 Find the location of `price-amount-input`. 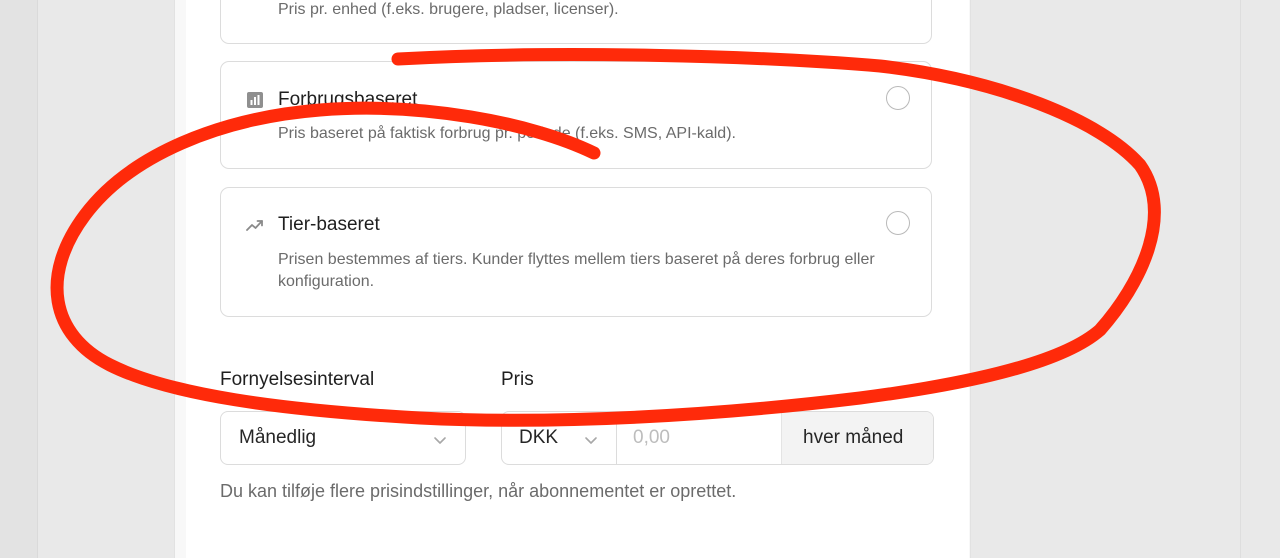

price-amount-input is located at coordinates (698, 438).